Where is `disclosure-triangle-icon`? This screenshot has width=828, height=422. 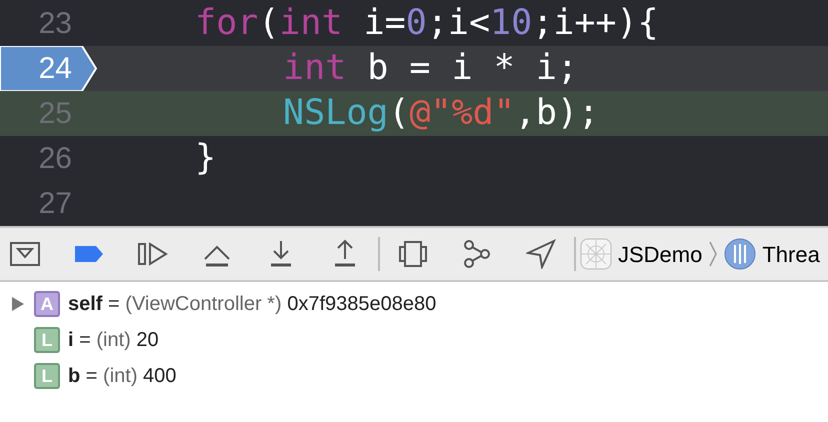 disclosure-triangle-icon is located at coordinates (18, 304).